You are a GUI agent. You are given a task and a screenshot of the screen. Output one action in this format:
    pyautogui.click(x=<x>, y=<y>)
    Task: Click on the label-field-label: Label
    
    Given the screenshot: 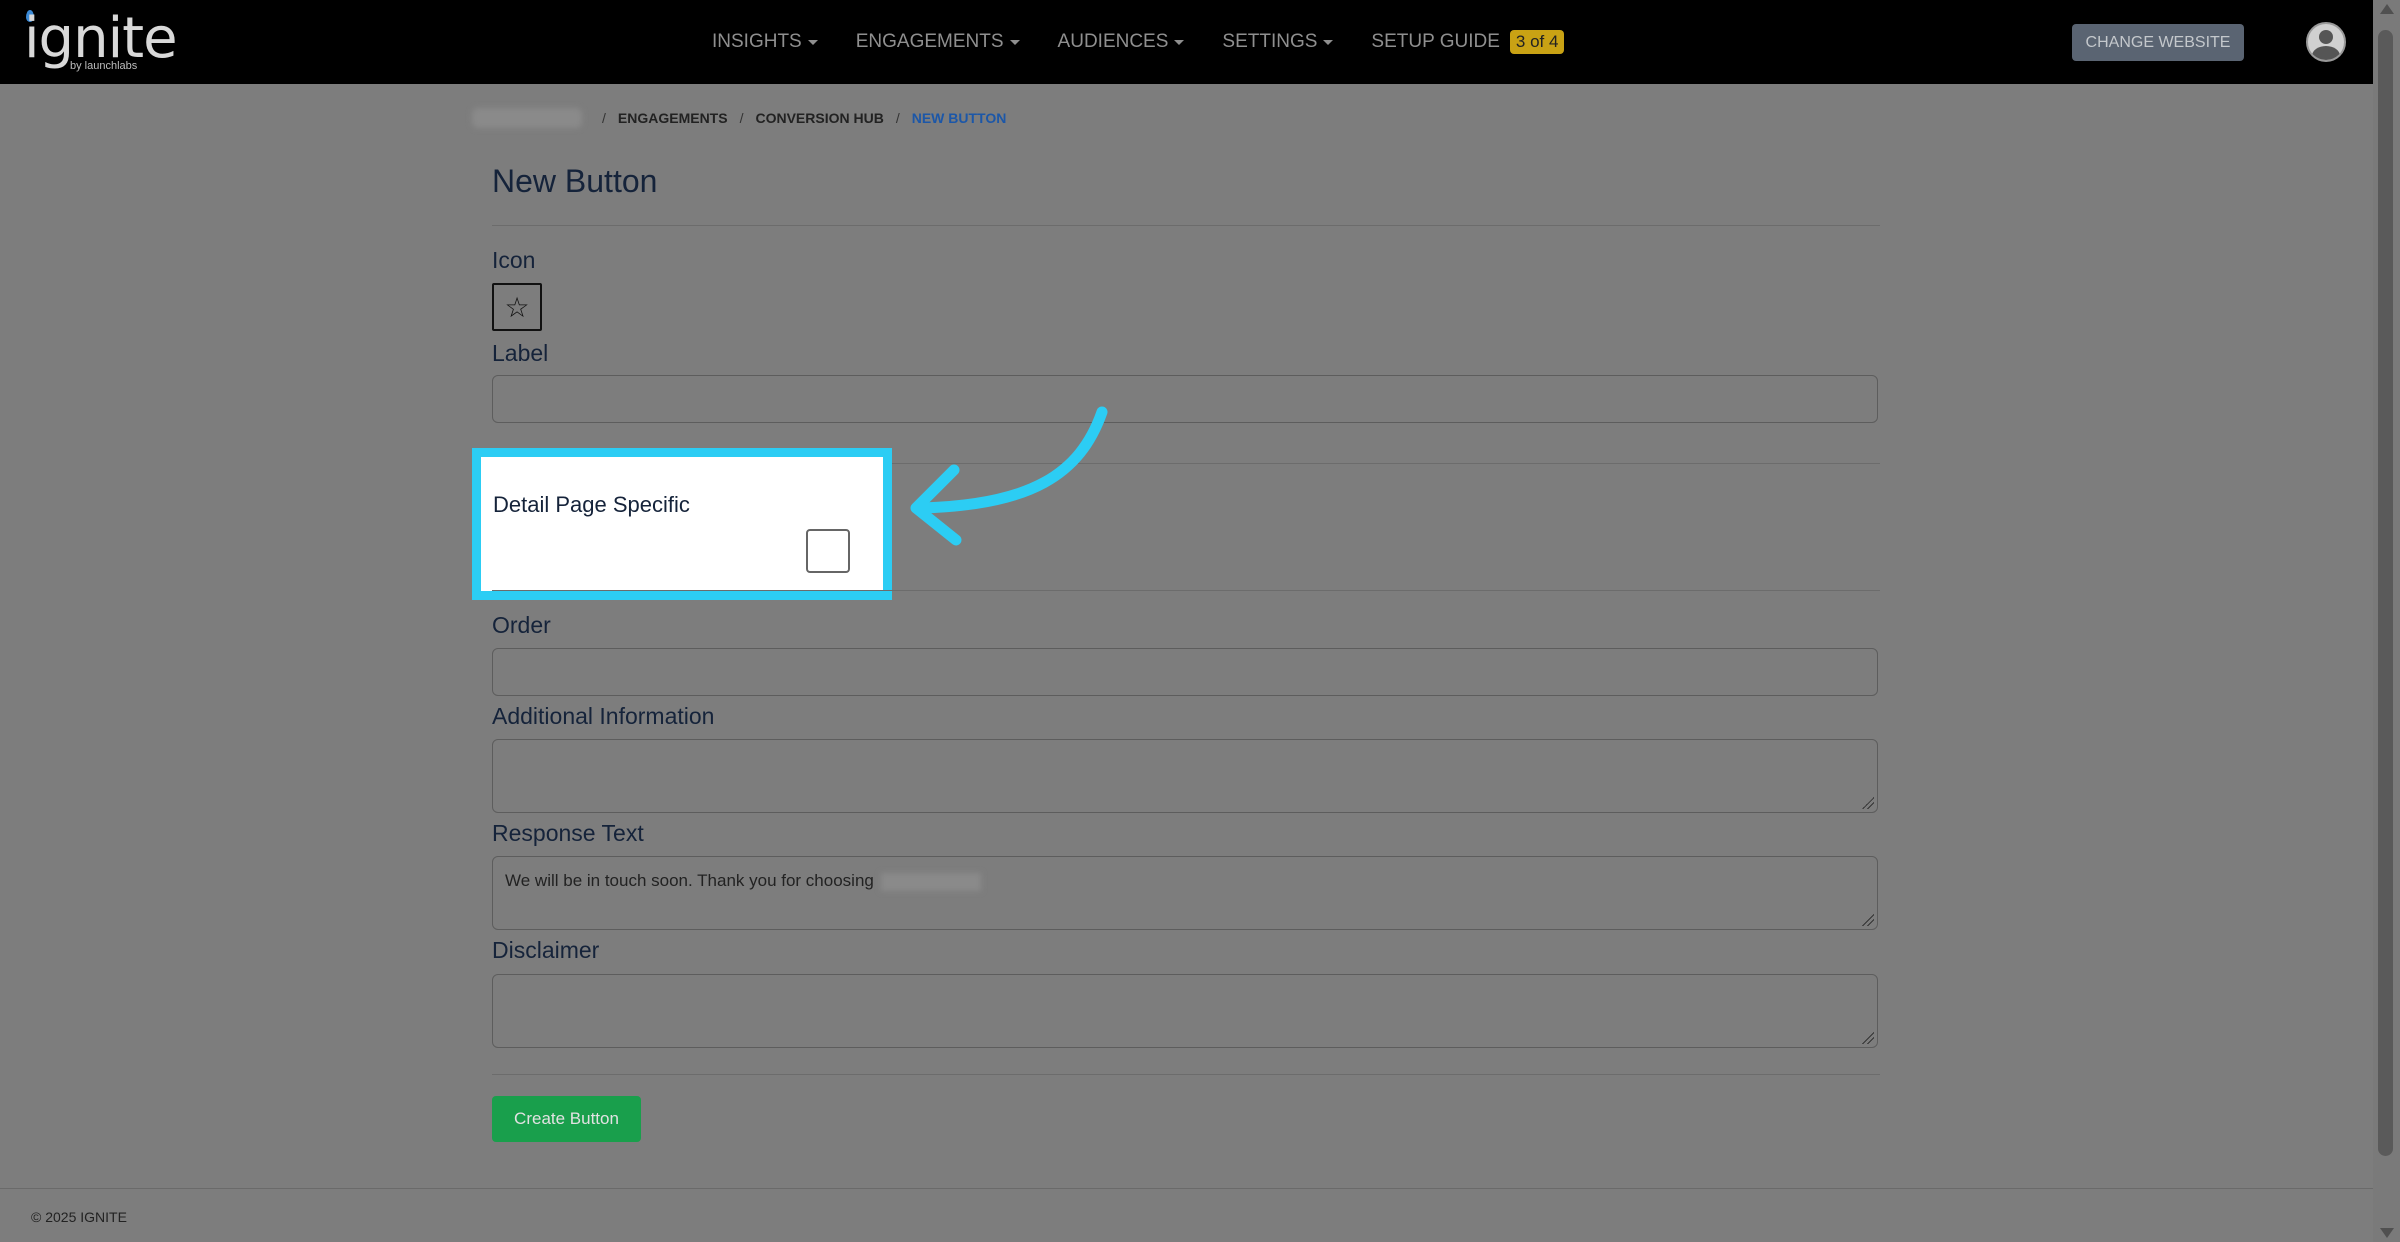 What is the action you would take?
    pyautogui.click(x=520, y=353)
    